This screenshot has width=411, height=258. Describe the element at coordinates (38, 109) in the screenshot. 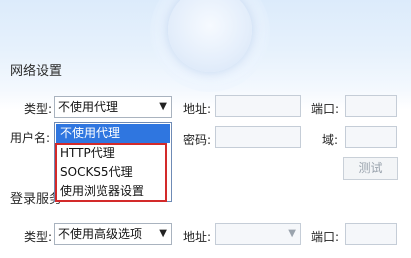

I see `proxy-type-label: 类型:` at that location.